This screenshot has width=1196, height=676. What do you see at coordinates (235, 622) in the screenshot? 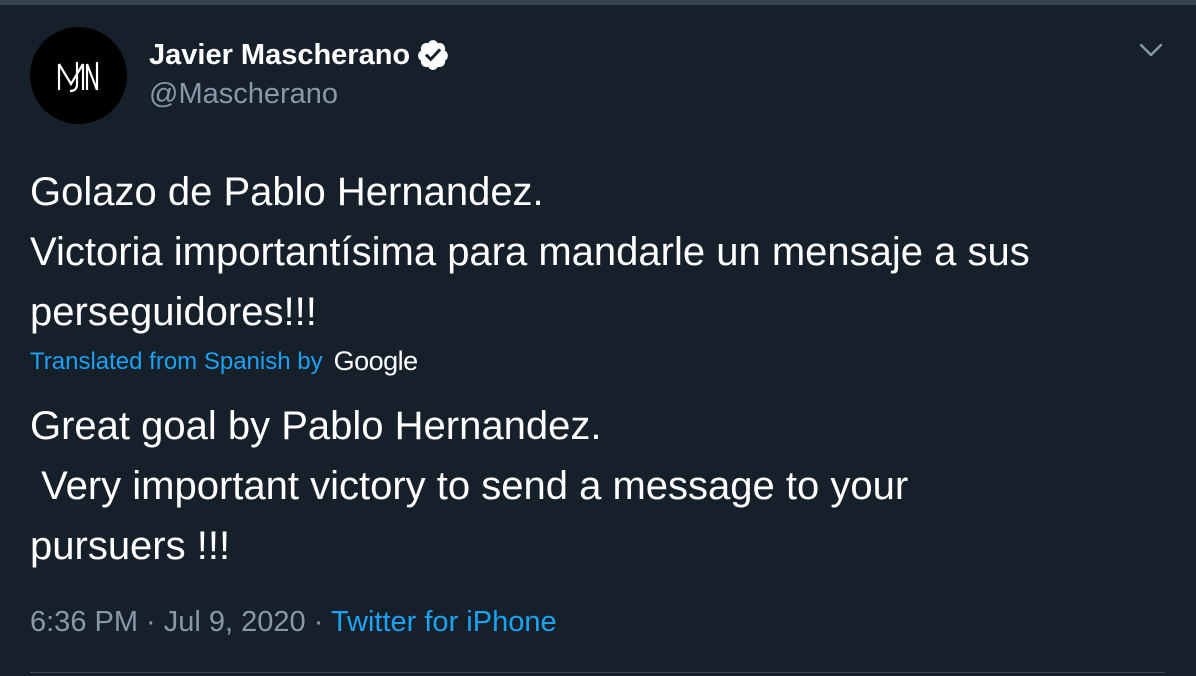
I see `tweet-date: Jul 9, 2020` at bounding box center [235, 622].